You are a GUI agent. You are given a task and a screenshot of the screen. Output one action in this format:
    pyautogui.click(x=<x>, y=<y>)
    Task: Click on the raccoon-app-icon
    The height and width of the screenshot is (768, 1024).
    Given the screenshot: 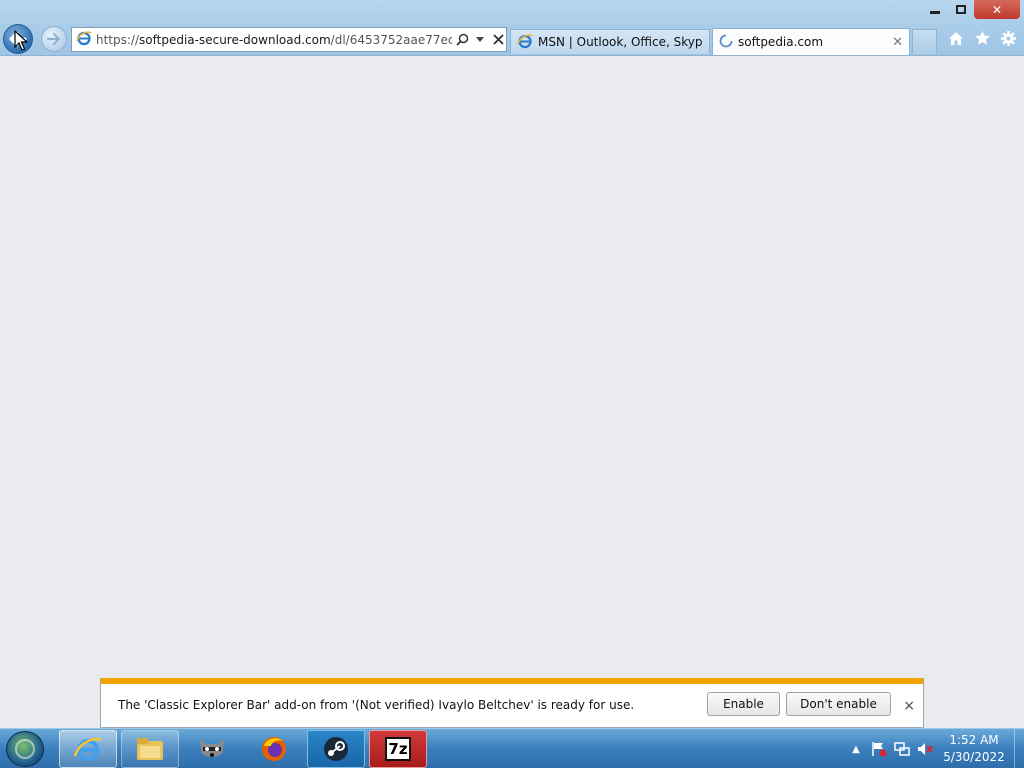 What is the action you would take?
    pyautogui.click(x=212, y=748)
    